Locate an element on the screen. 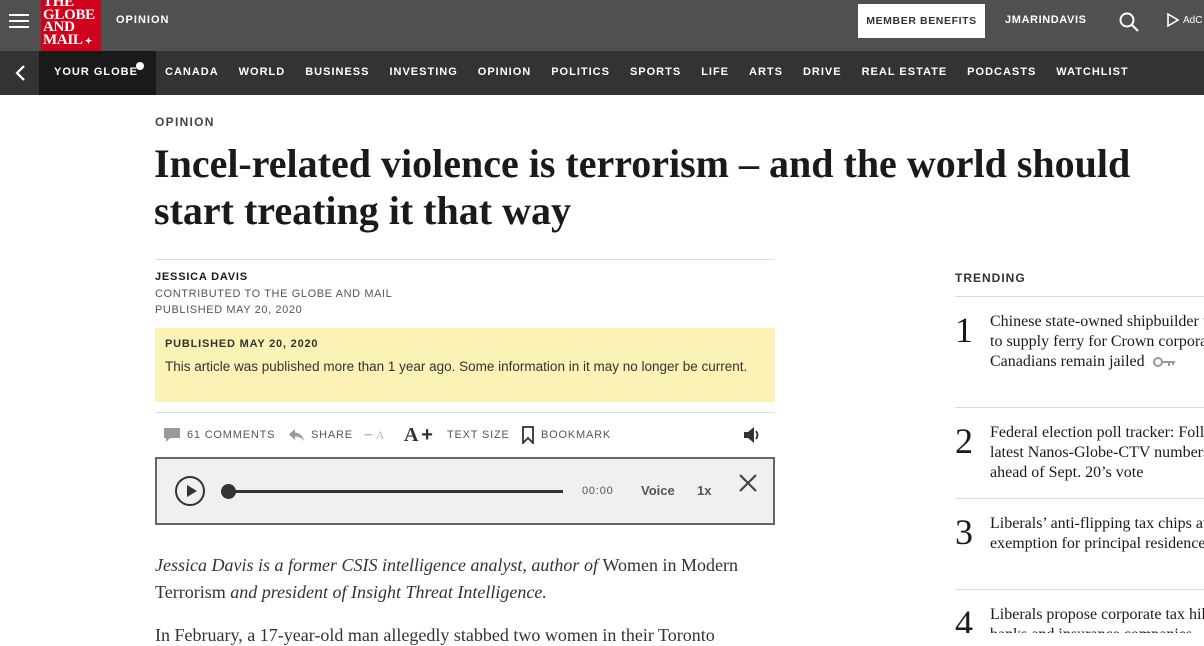 Image resolution: width=1204 pixels, height=646 pixels. trending-rank: 3 is located at coordinates (964, 532).